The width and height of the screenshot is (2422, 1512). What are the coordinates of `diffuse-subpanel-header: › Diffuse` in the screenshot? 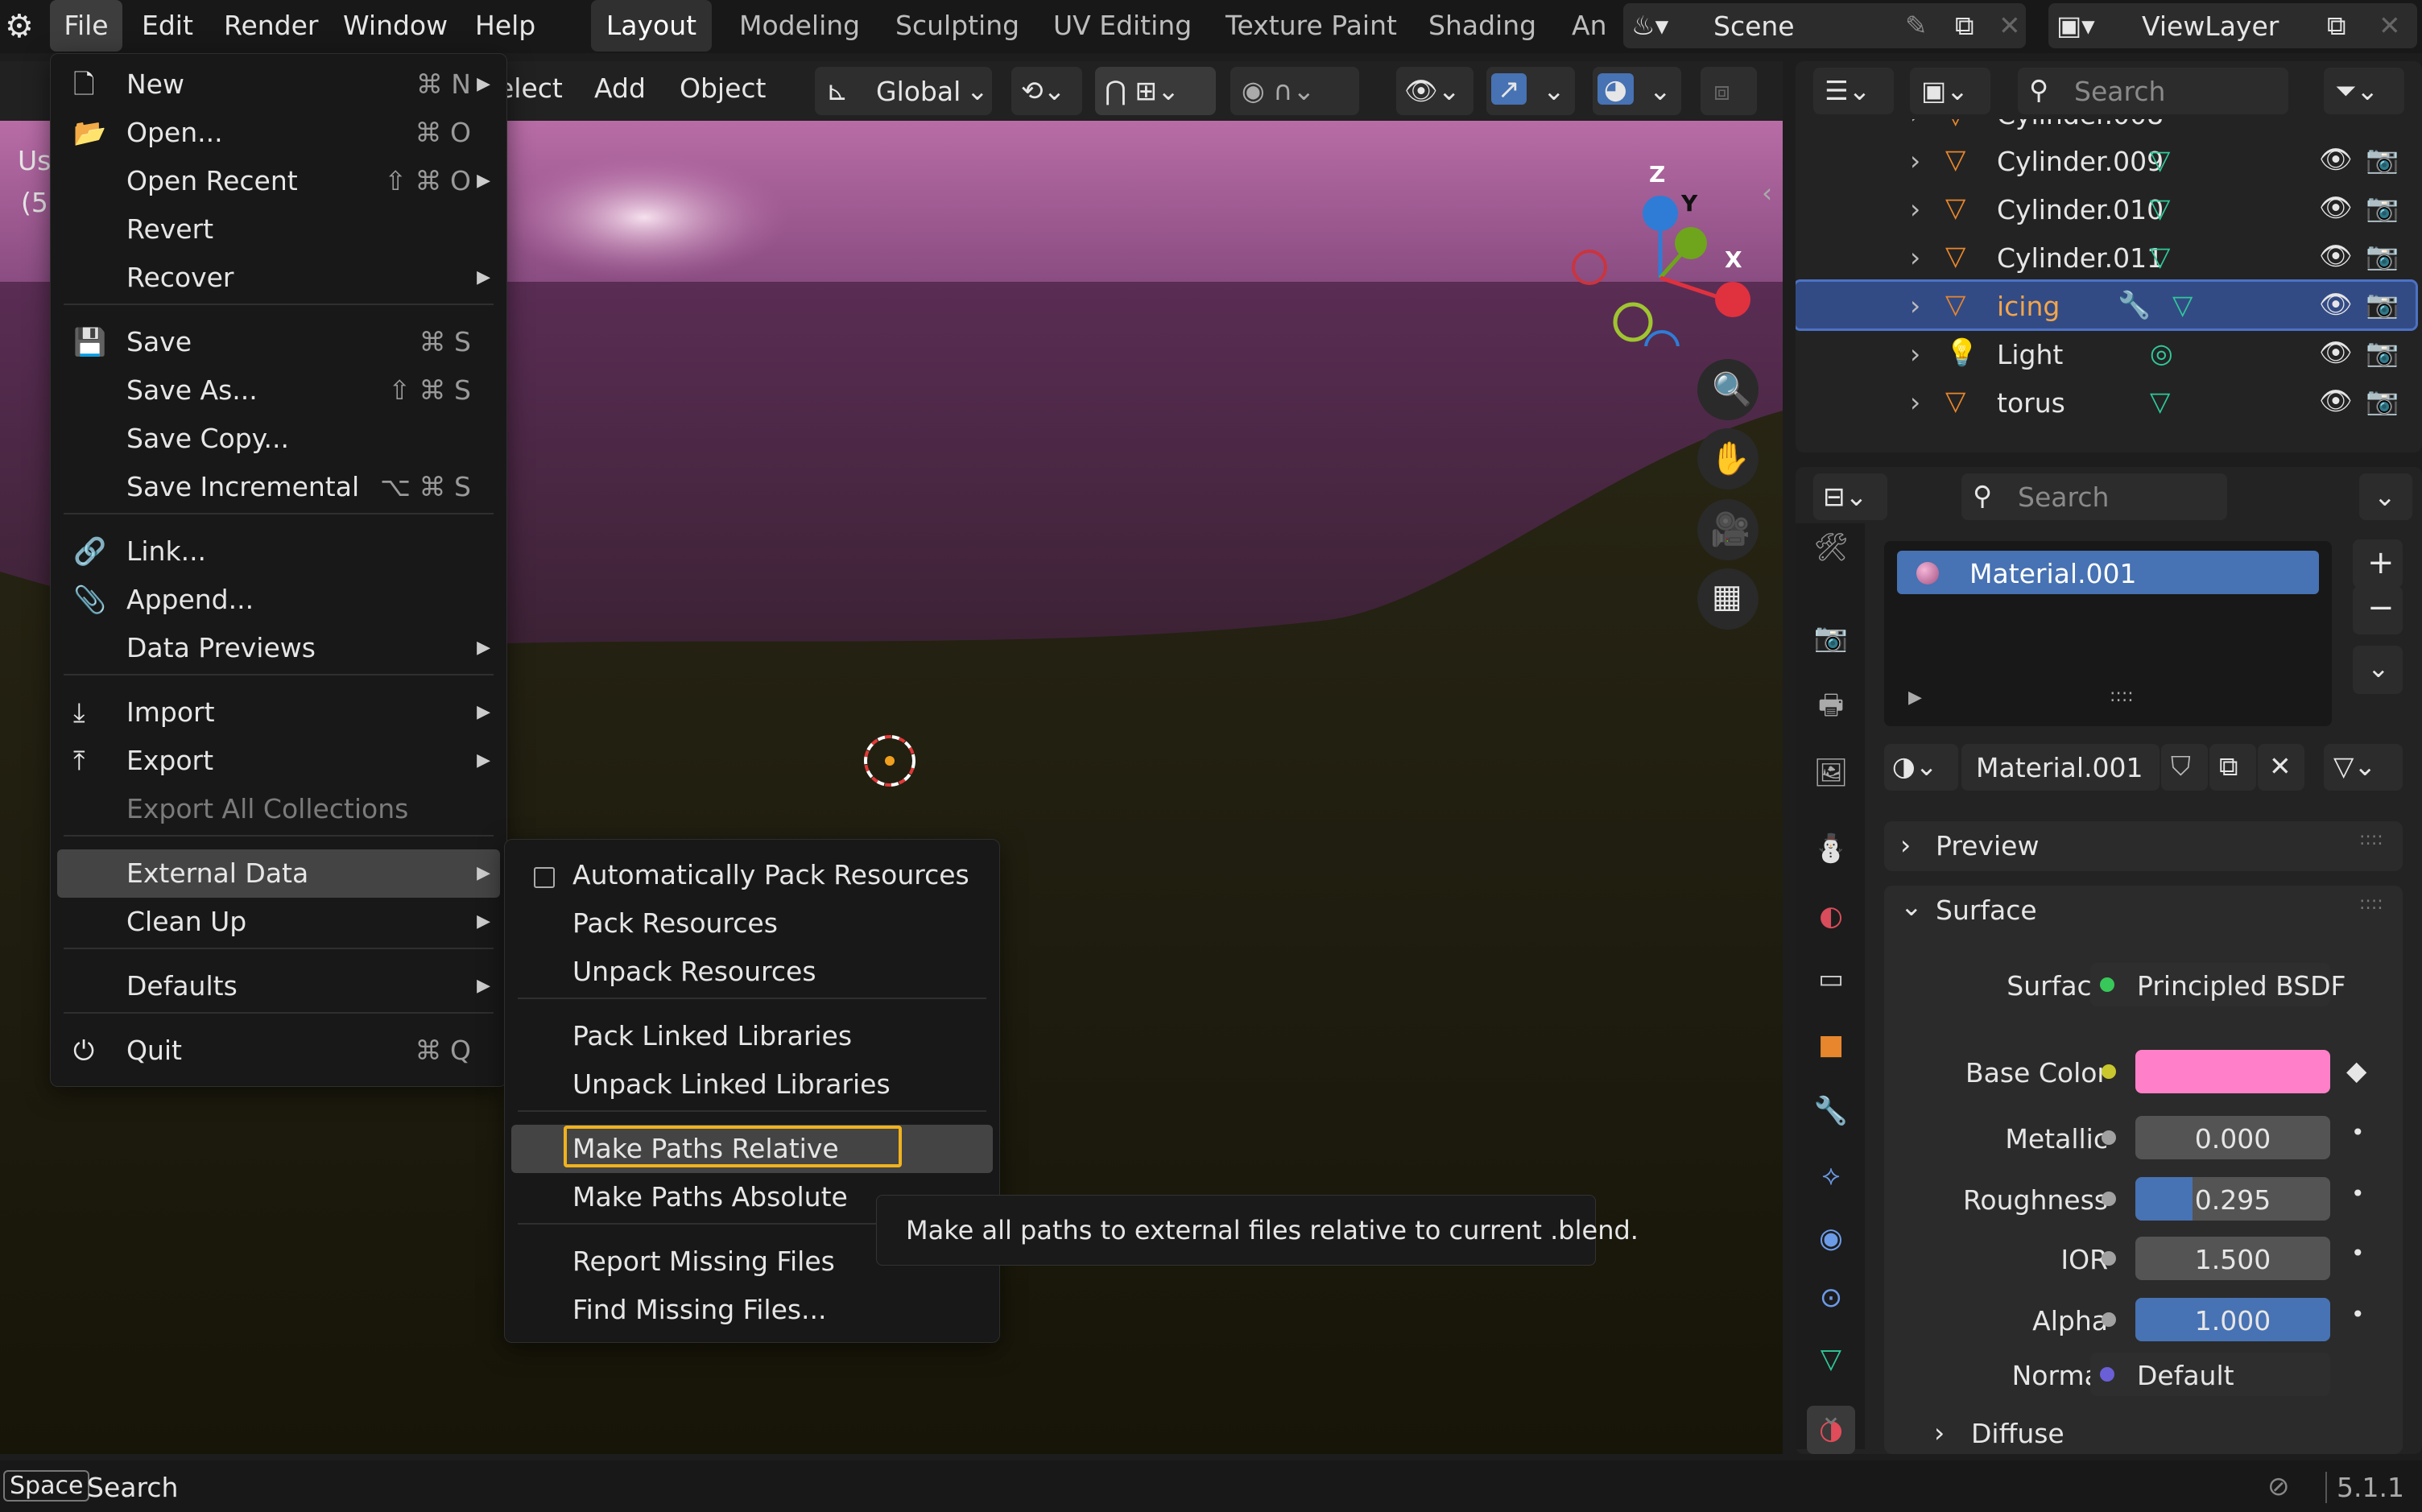 It's located at (2142, 1433).